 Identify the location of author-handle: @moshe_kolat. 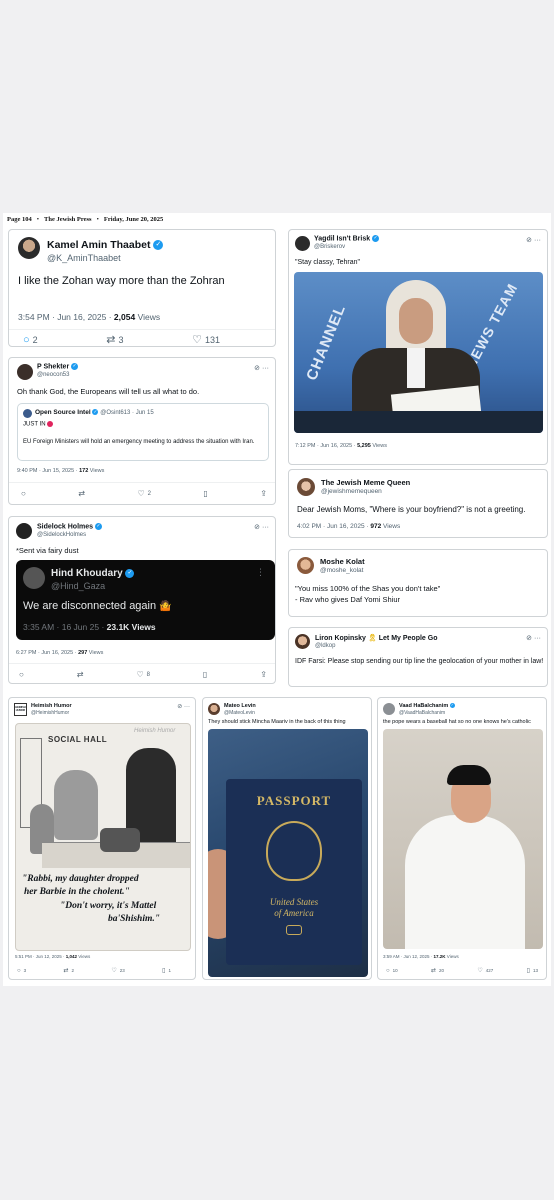
(341, 570).